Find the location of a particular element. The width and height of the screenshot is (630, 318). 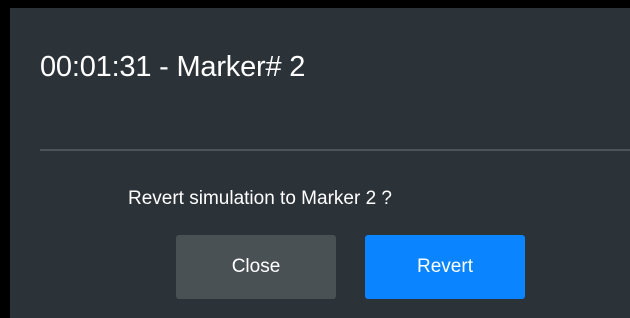

revert-button: Revert is located at coordinates (445, 267).